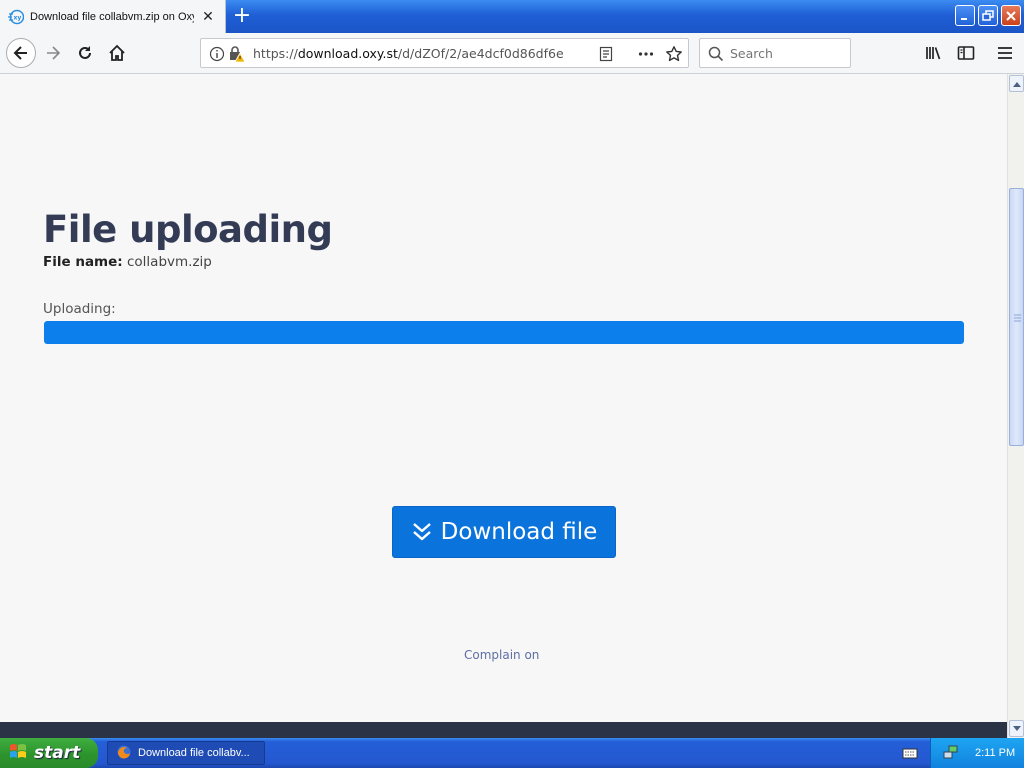  I want to click on library-button, so click(934, 53).